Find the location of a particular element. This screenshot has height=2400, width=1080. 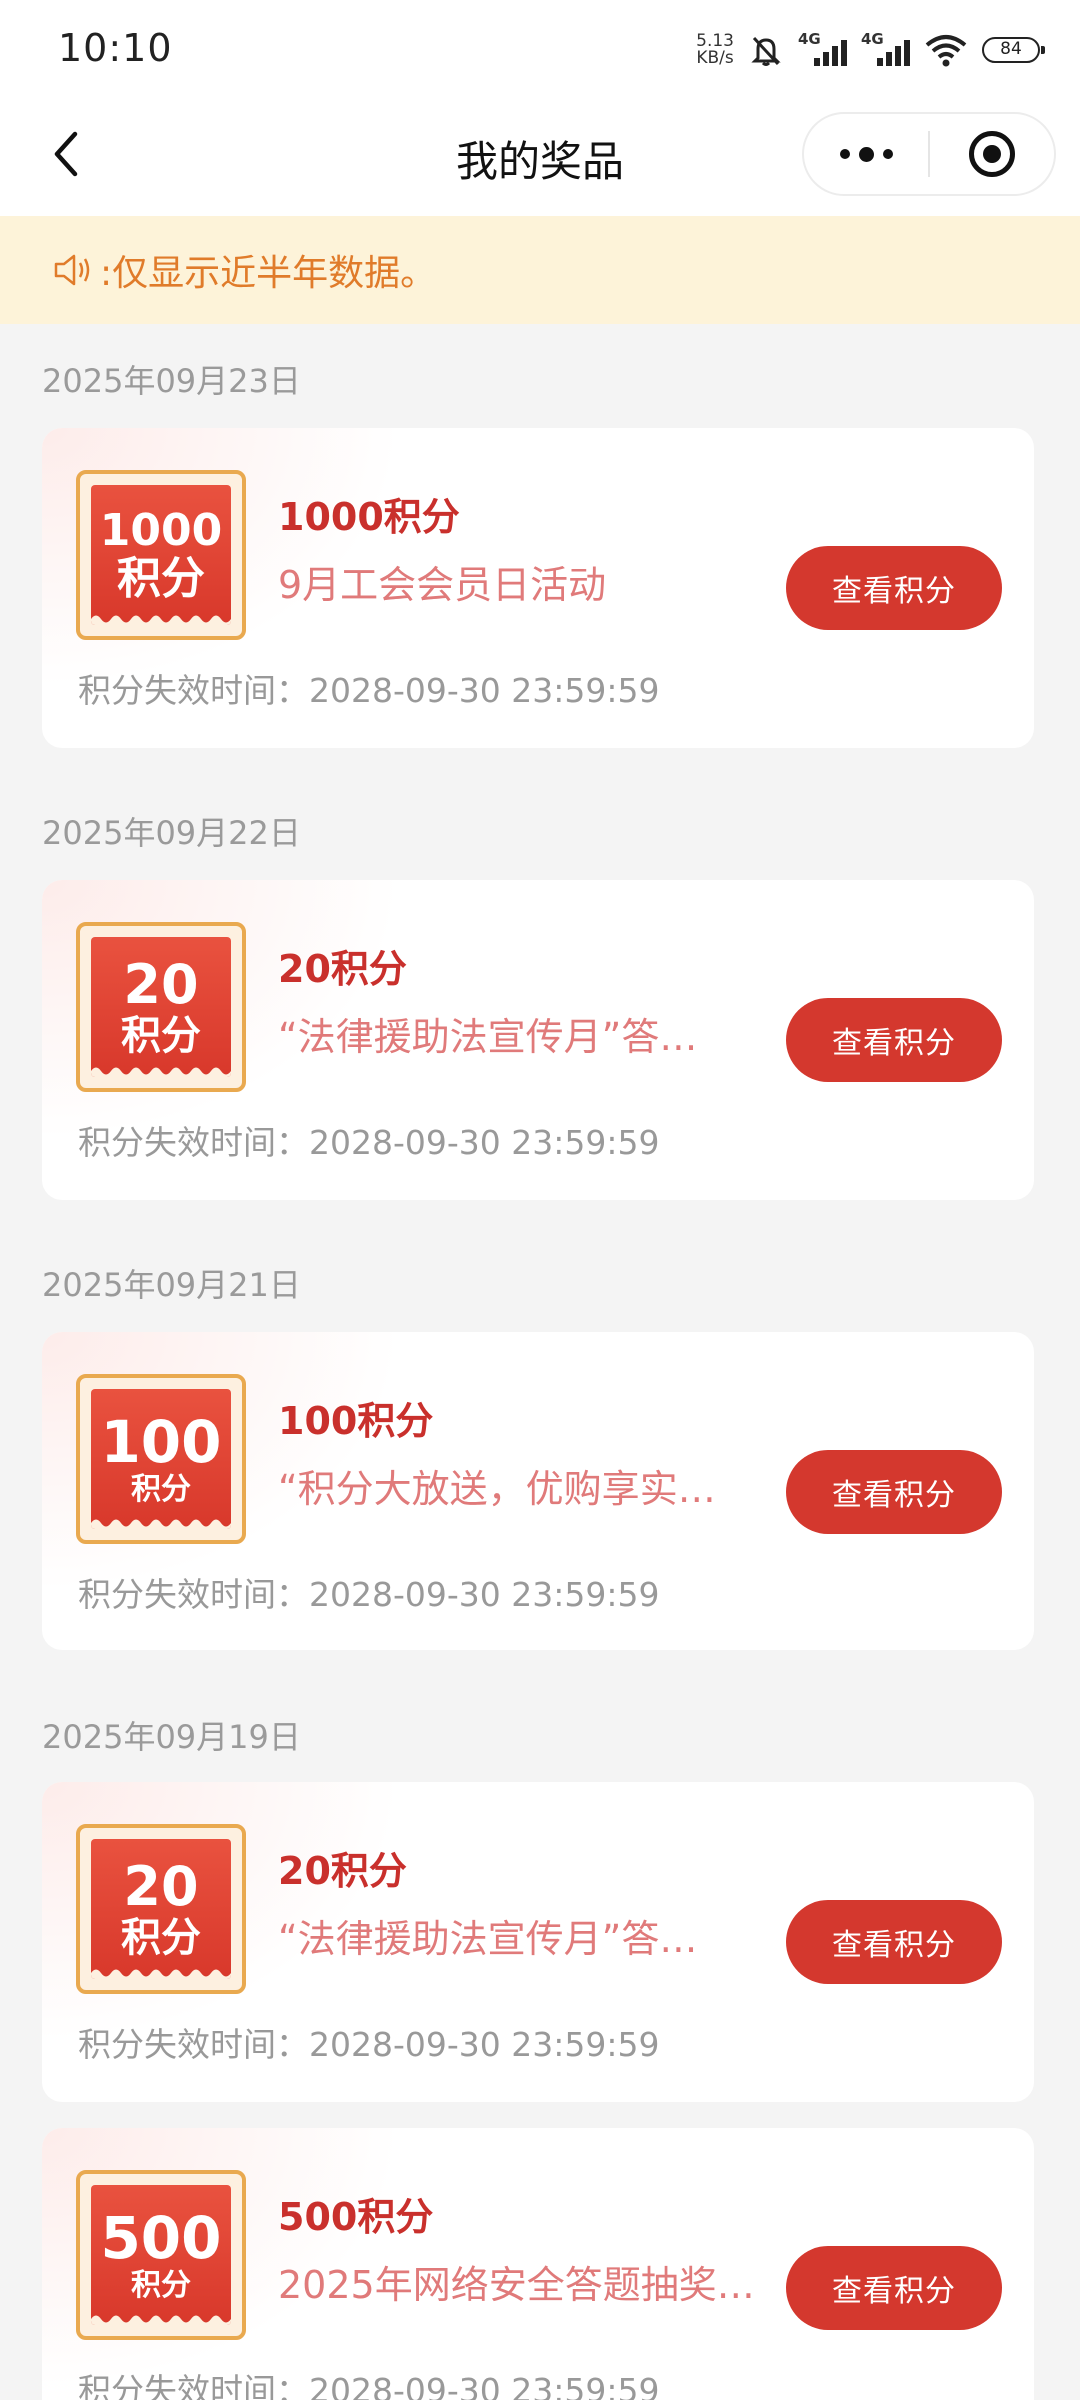

prize-badge: 100 积分 is located at coordinates (161, 1459).